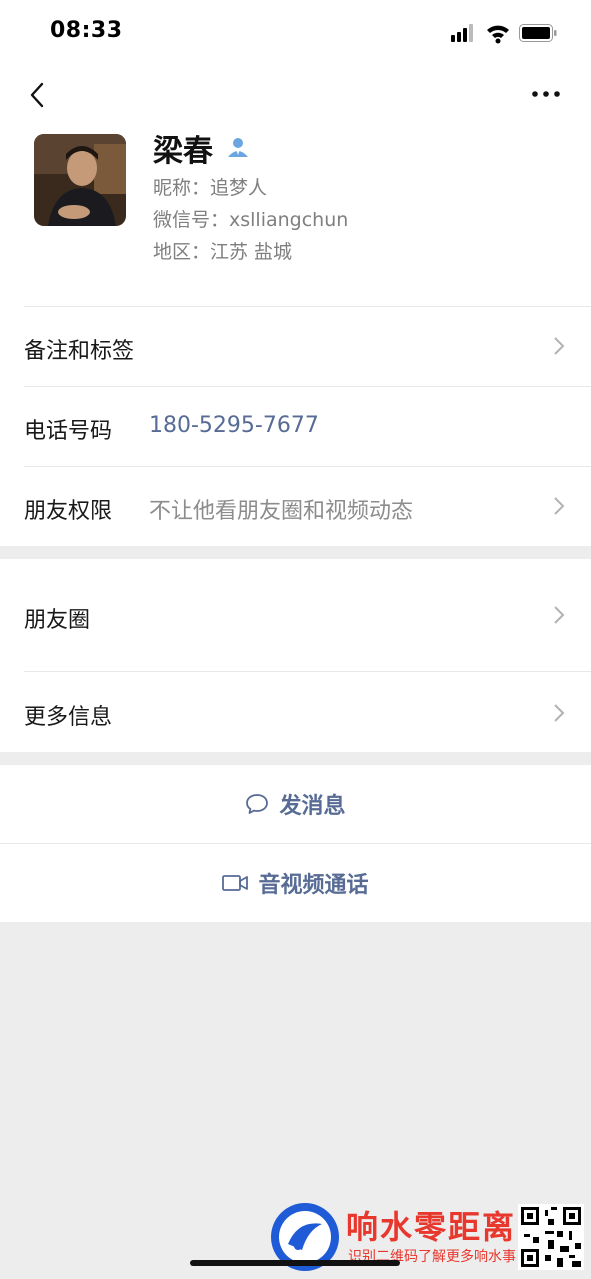 The width and height of the screenshot is (591, 1279). Describe the element at coordinates (238, 147) in the screenshot. I see `verified-user-icon` at that location.